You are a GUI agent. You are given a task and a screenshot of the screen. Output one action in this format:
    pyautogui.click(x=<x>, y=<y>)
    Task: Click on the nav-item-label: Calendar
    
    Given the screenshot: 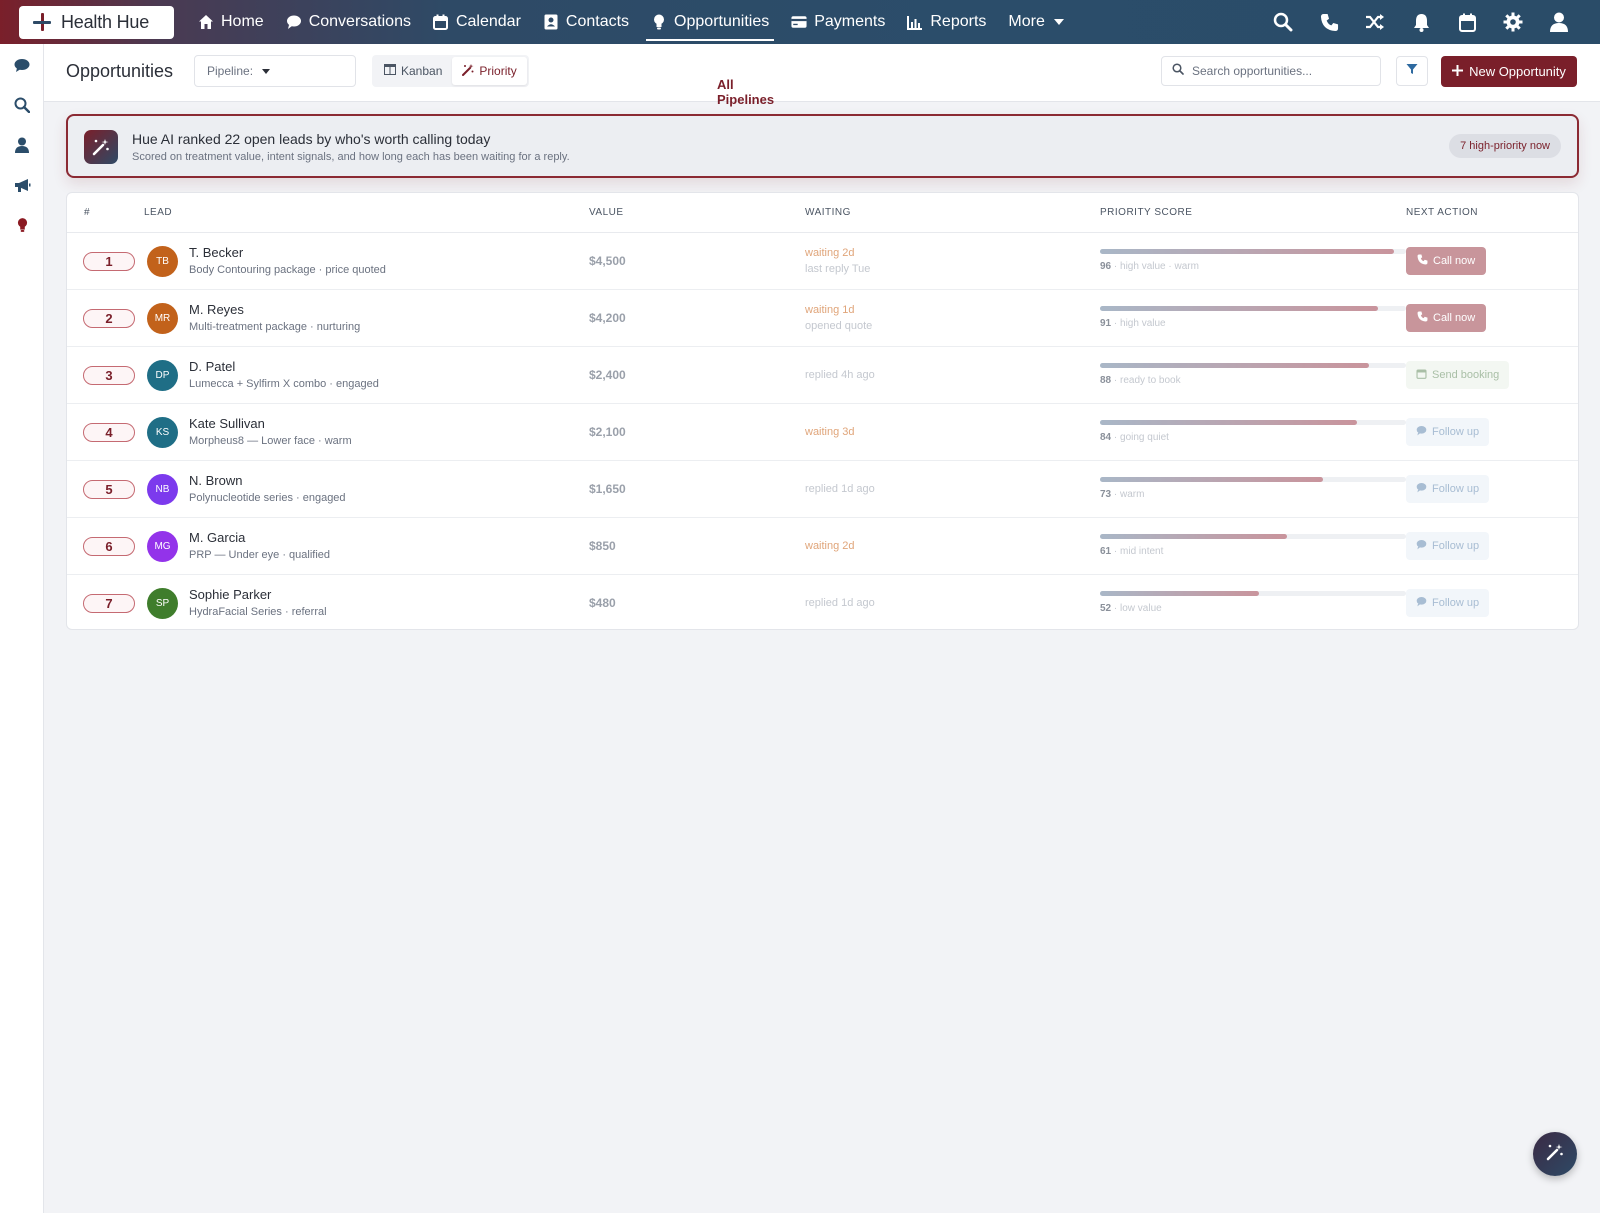 What is the action you would take?
    pyautogui.click(x=488, y=21)
    